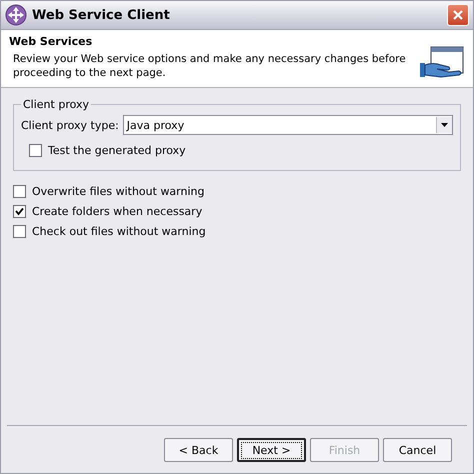 The image size is (474, 474). Describe the element at coordinates (237, 211) in the screenshot. I see `option-checkbox: Create folders when necessary` at that location.